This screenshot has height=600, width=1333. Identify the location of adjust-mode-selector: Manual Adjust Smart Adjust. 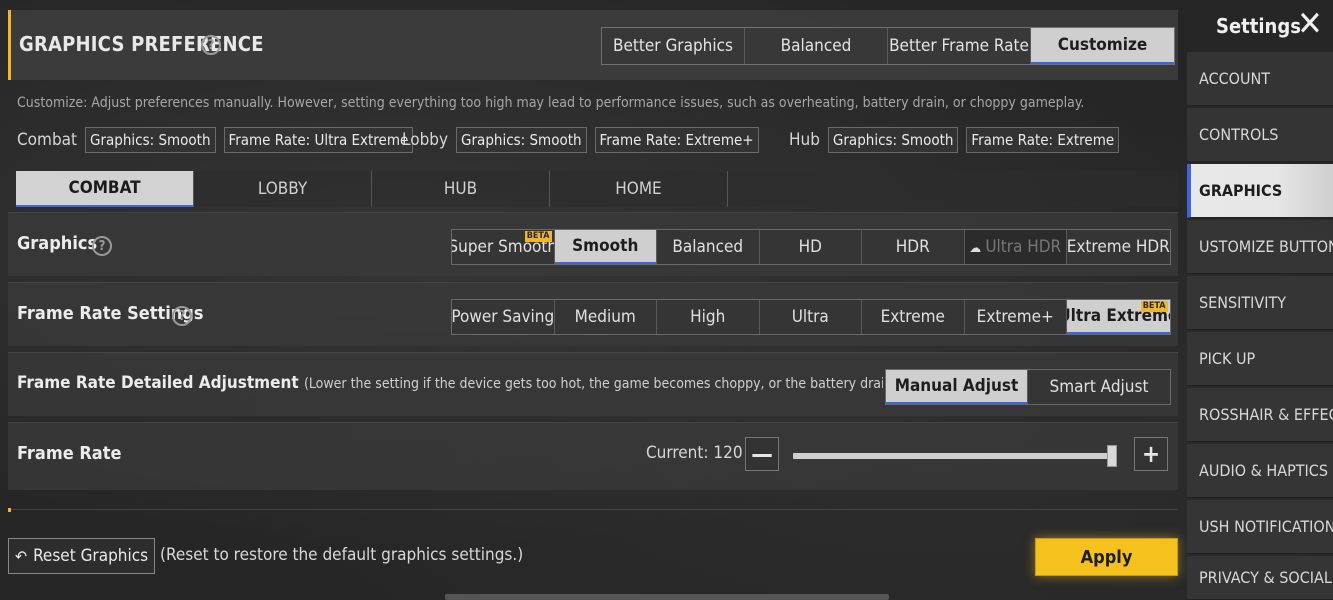
(1028, 387).